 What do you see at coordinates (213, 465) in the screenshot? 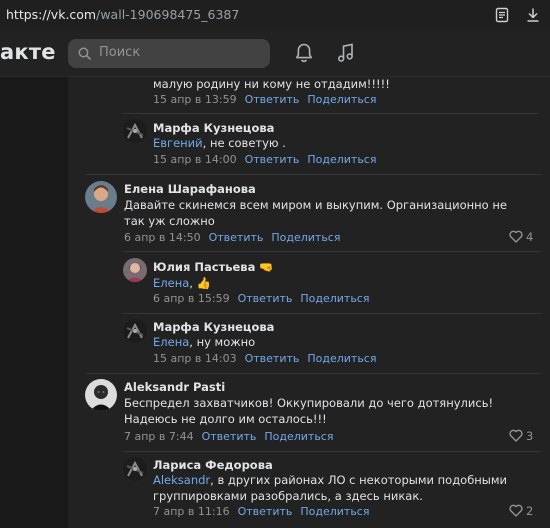
I see `comment-author: Лариса Федорова` at bounding box center [213, 465].